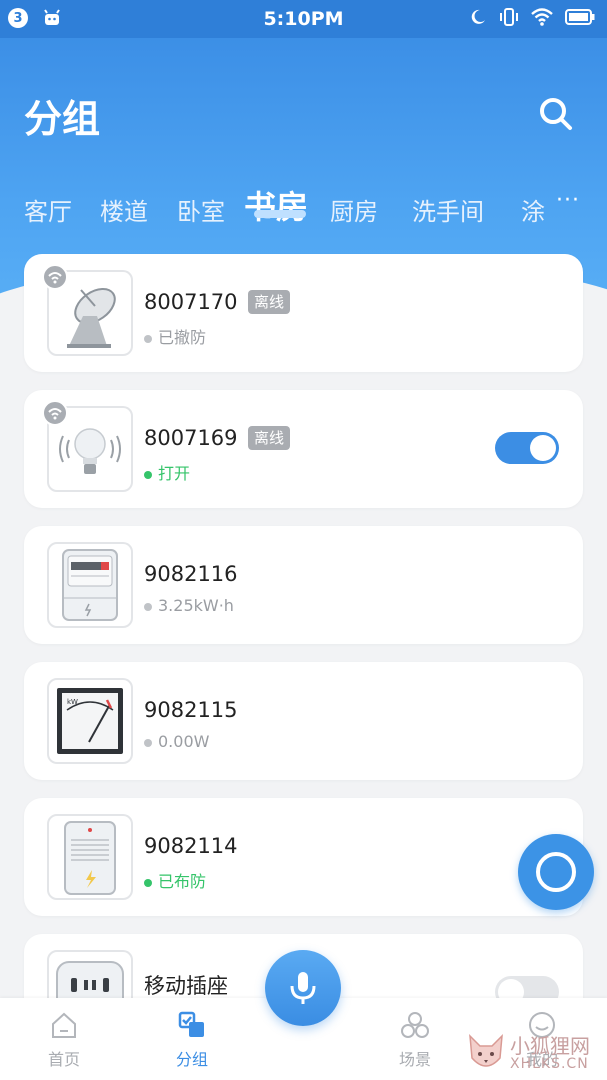  What do you see at coordinates (90, 585) in the screenshot?
I see `electric-meter-icon` at bounding box center [90, 585].